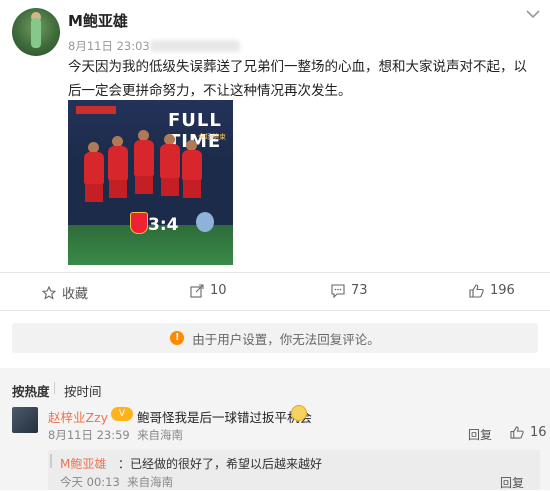 This screenshot has width=550, height=491. What do you see at coordinates (538, 432) in the screenshot?
I see `comment-like-count: 16` at bounding box center [538, 432].